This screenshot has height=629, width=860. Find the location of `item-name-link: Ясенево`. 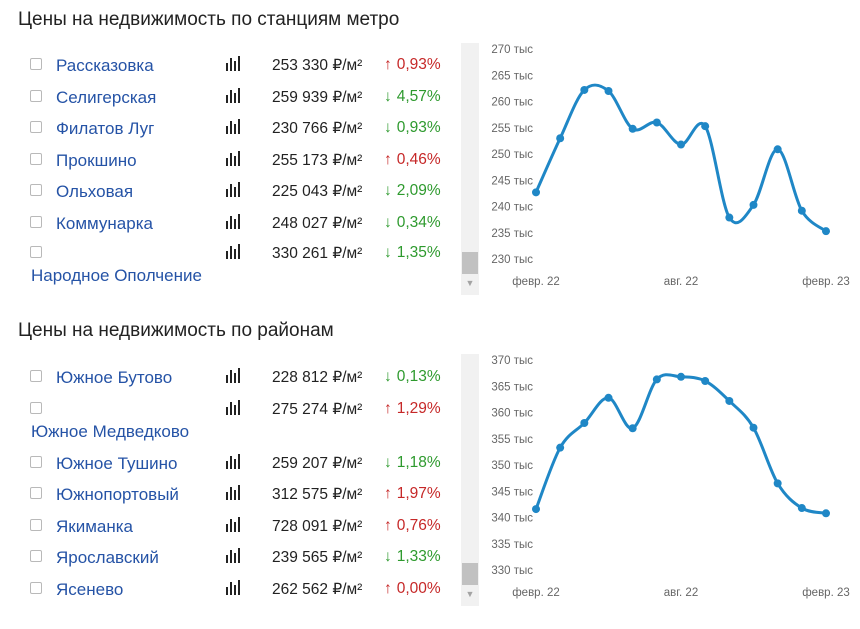

item-name-link: Ясенево is located at coordinates (89, 590).